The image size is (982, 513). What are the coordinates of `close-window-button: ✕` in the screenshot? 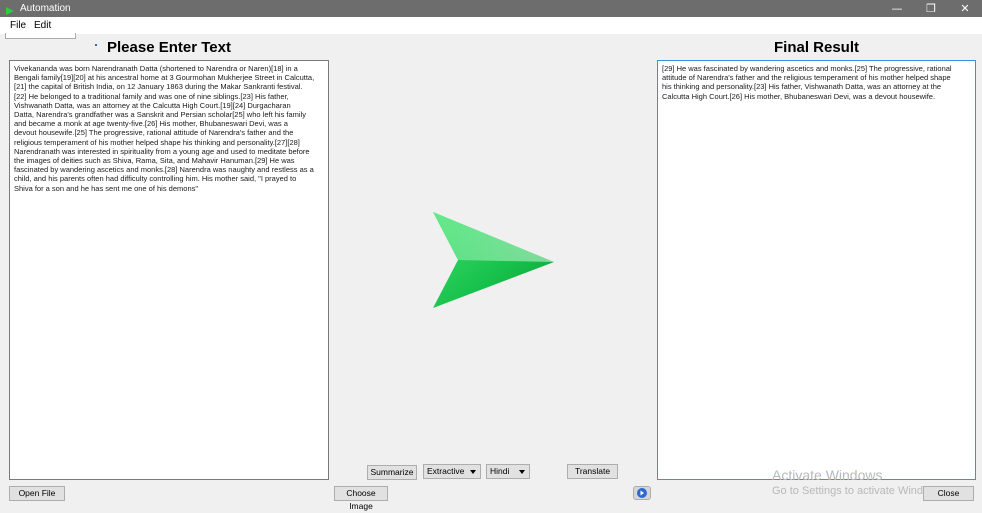 It's located at (965, 8).